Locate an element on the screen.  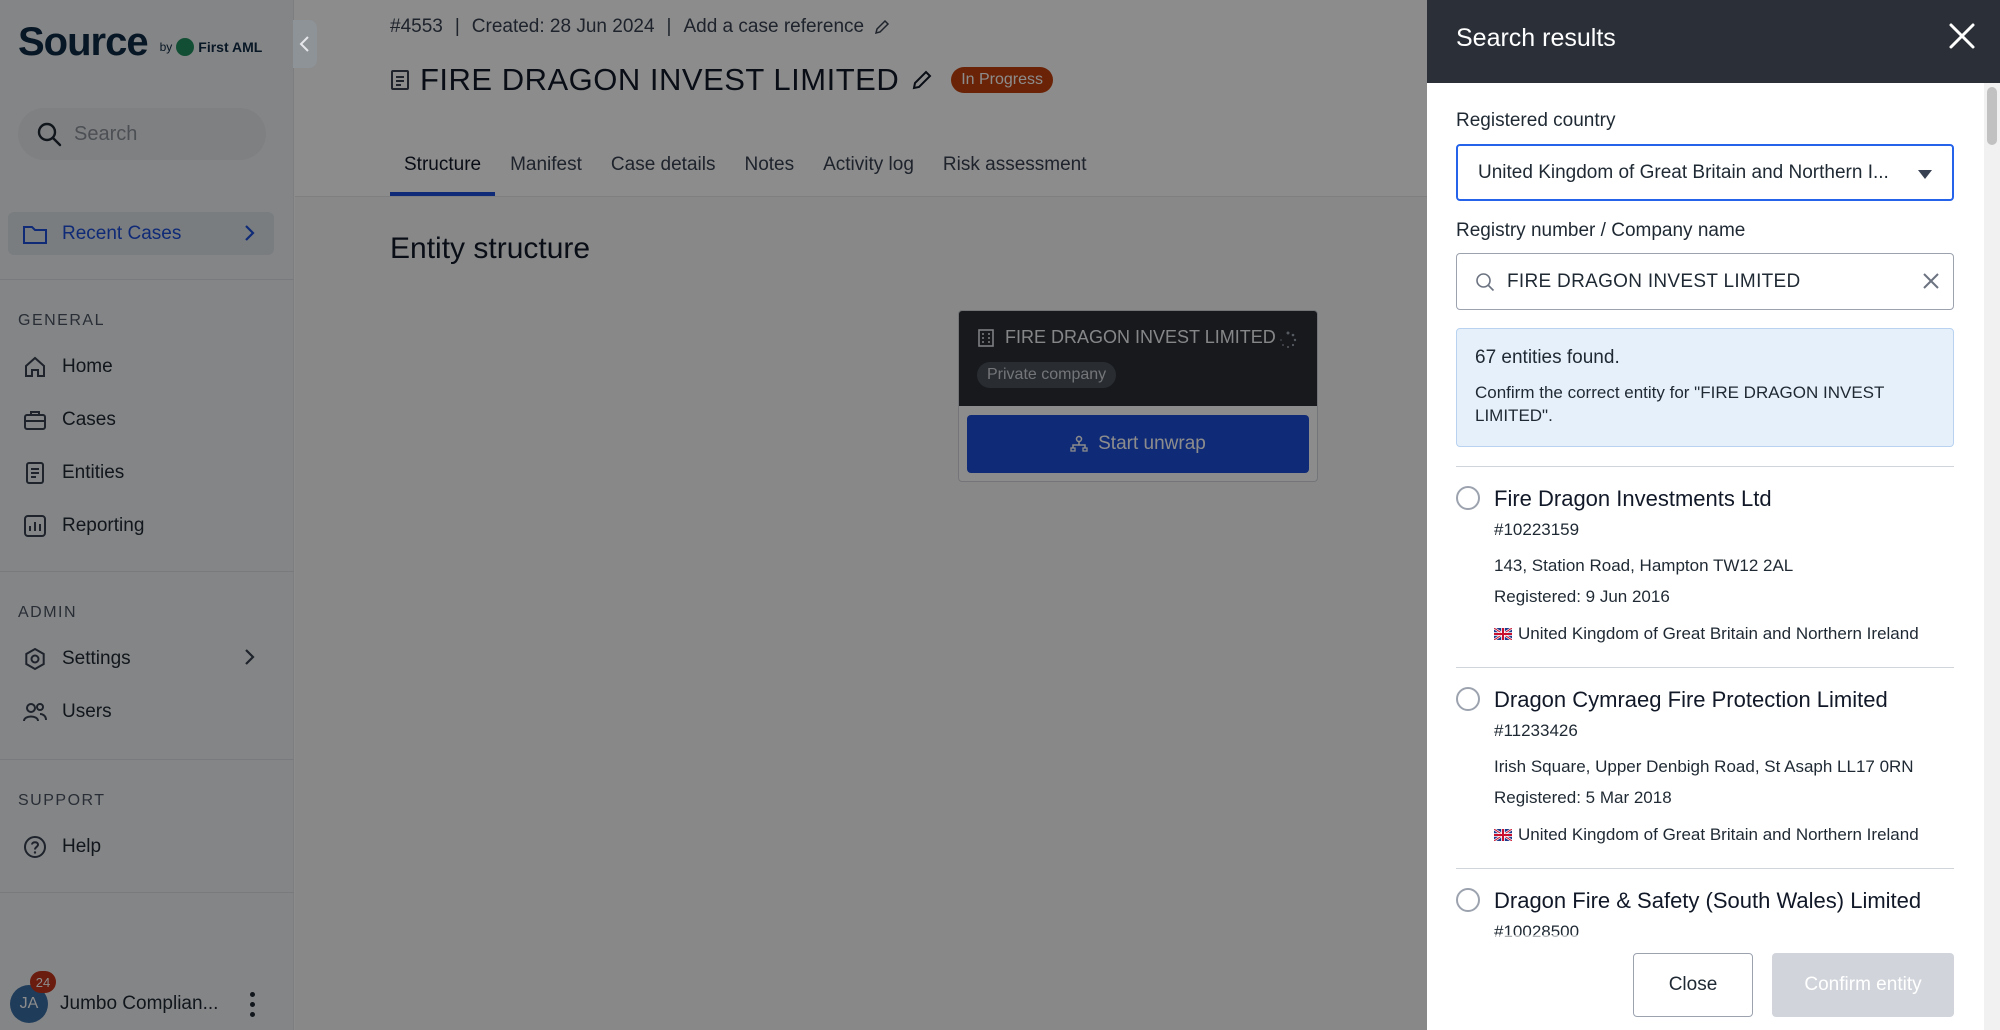
entity-address: 143, Station Road, Hampton TW12 2AL is located at coordinates (1644, 565).